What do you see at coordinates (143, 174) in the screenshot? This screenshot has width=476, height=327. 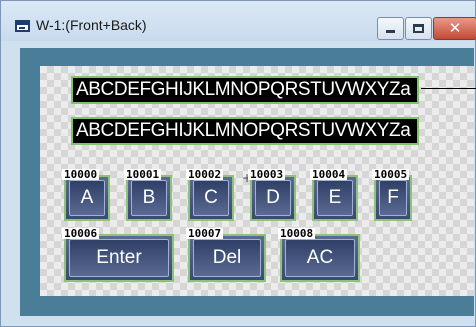 I see `key-address-label: 10001` at bounding box center [143, 174].